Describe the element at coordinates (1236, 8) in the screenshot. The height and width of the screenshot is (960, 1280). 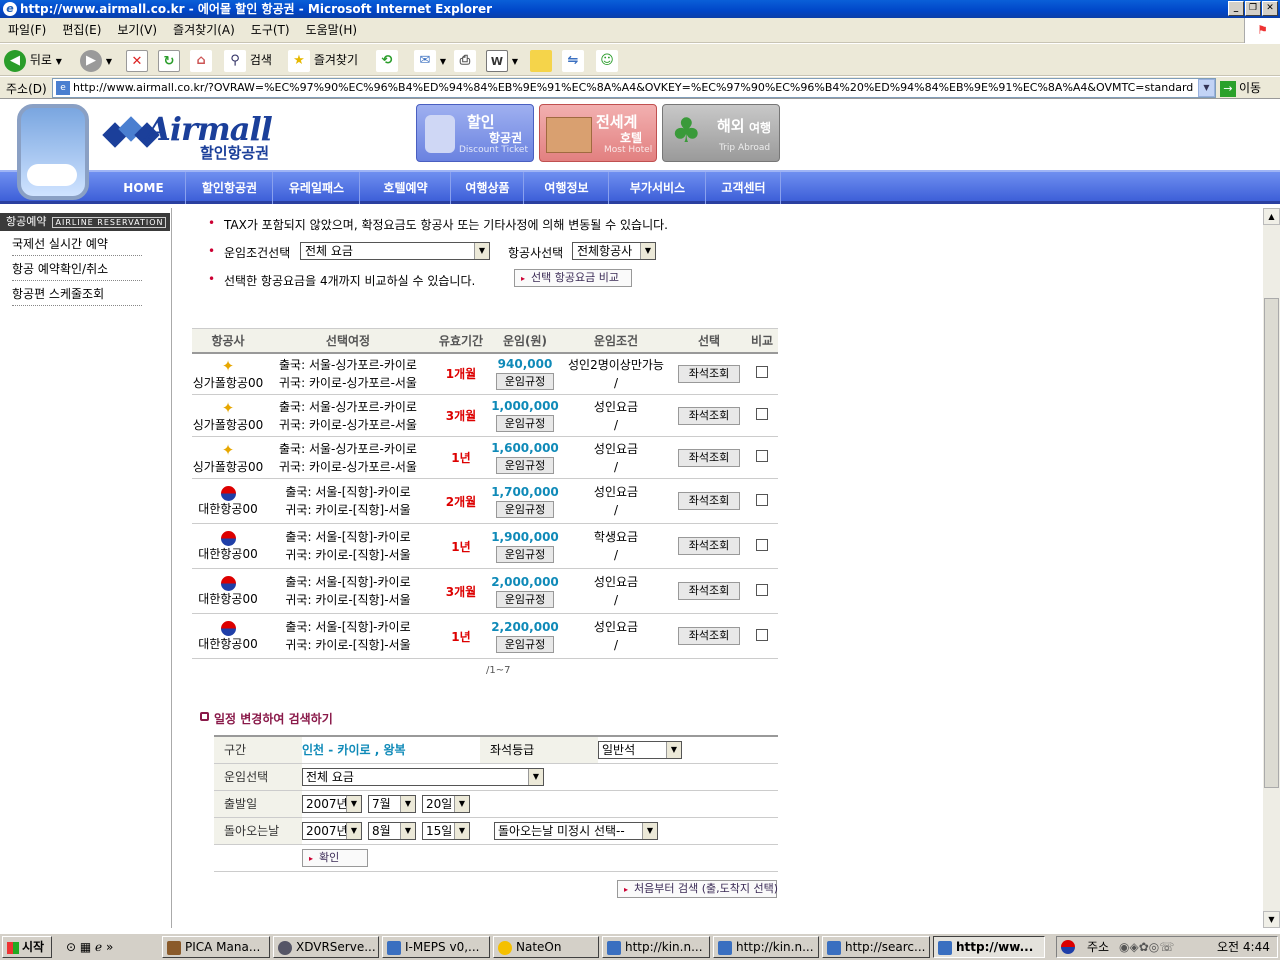
I see `minimize-button: _` at that location.